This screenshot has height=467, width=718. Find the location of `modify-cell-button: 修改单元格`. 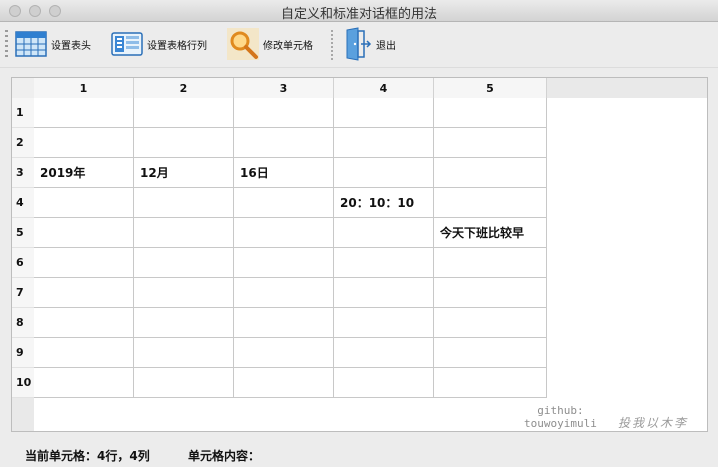

modify-cell-button: 修改单元格 is located at coordinates (270, 44).